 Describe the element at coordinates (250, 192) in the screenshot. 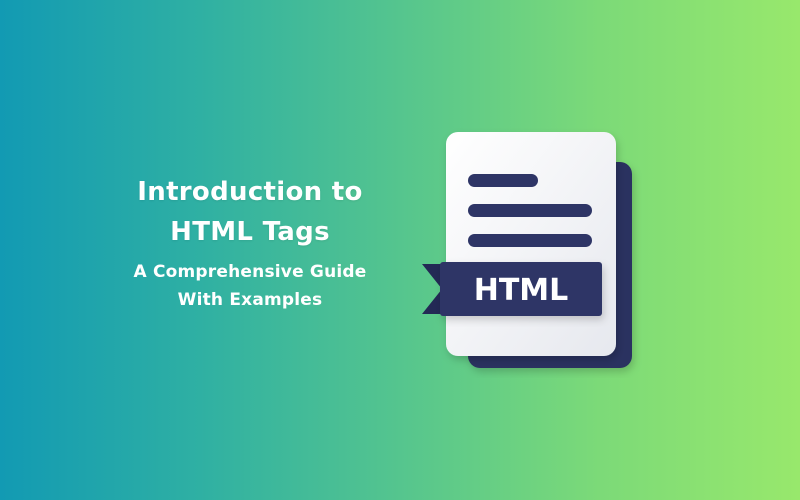

I see `title-line-1: Introduction to` at that location.